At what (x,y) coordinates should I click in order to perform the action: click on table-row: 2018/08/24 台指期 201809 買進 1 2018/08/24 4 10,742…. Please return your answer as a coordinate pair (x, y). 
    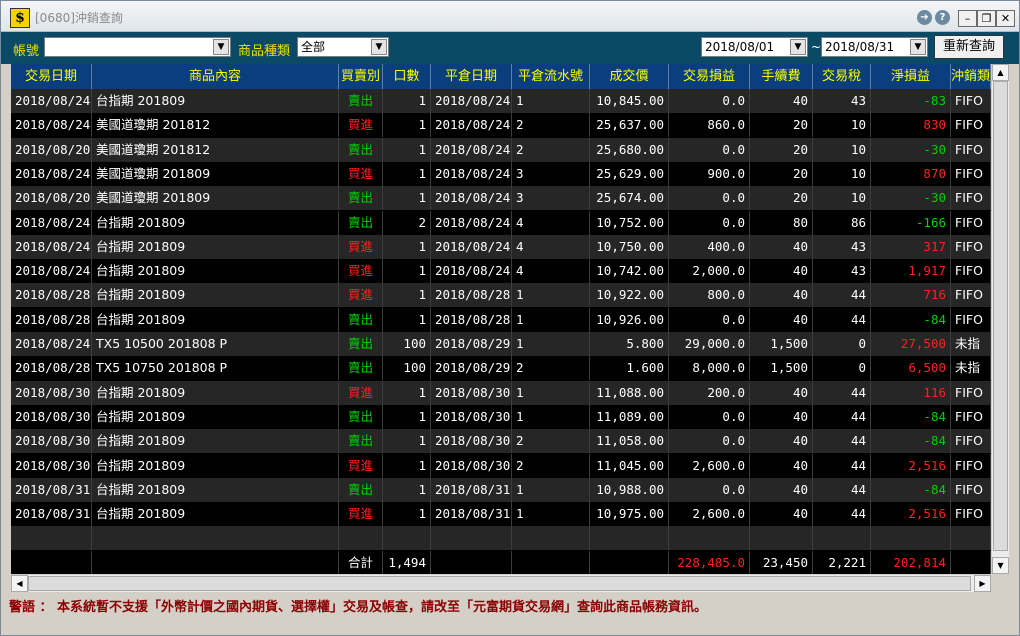
    Looking at the image, I should click on (501, 271).